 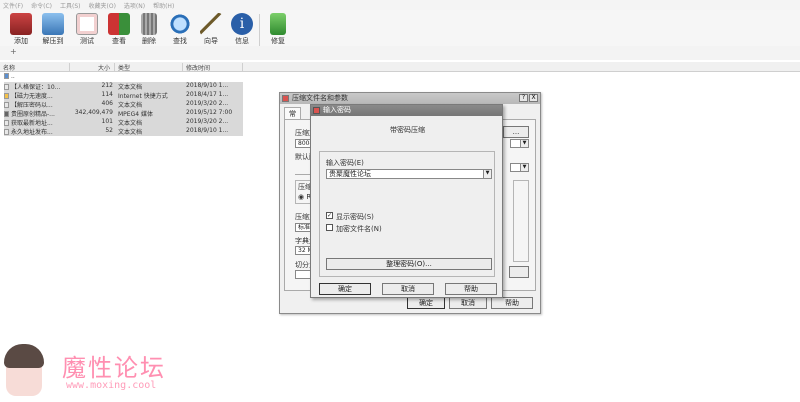 What do you see at coordinates (468, 303) in the screenshot?
I see `cancel-button: 取消` at bounding box center [468, 303].